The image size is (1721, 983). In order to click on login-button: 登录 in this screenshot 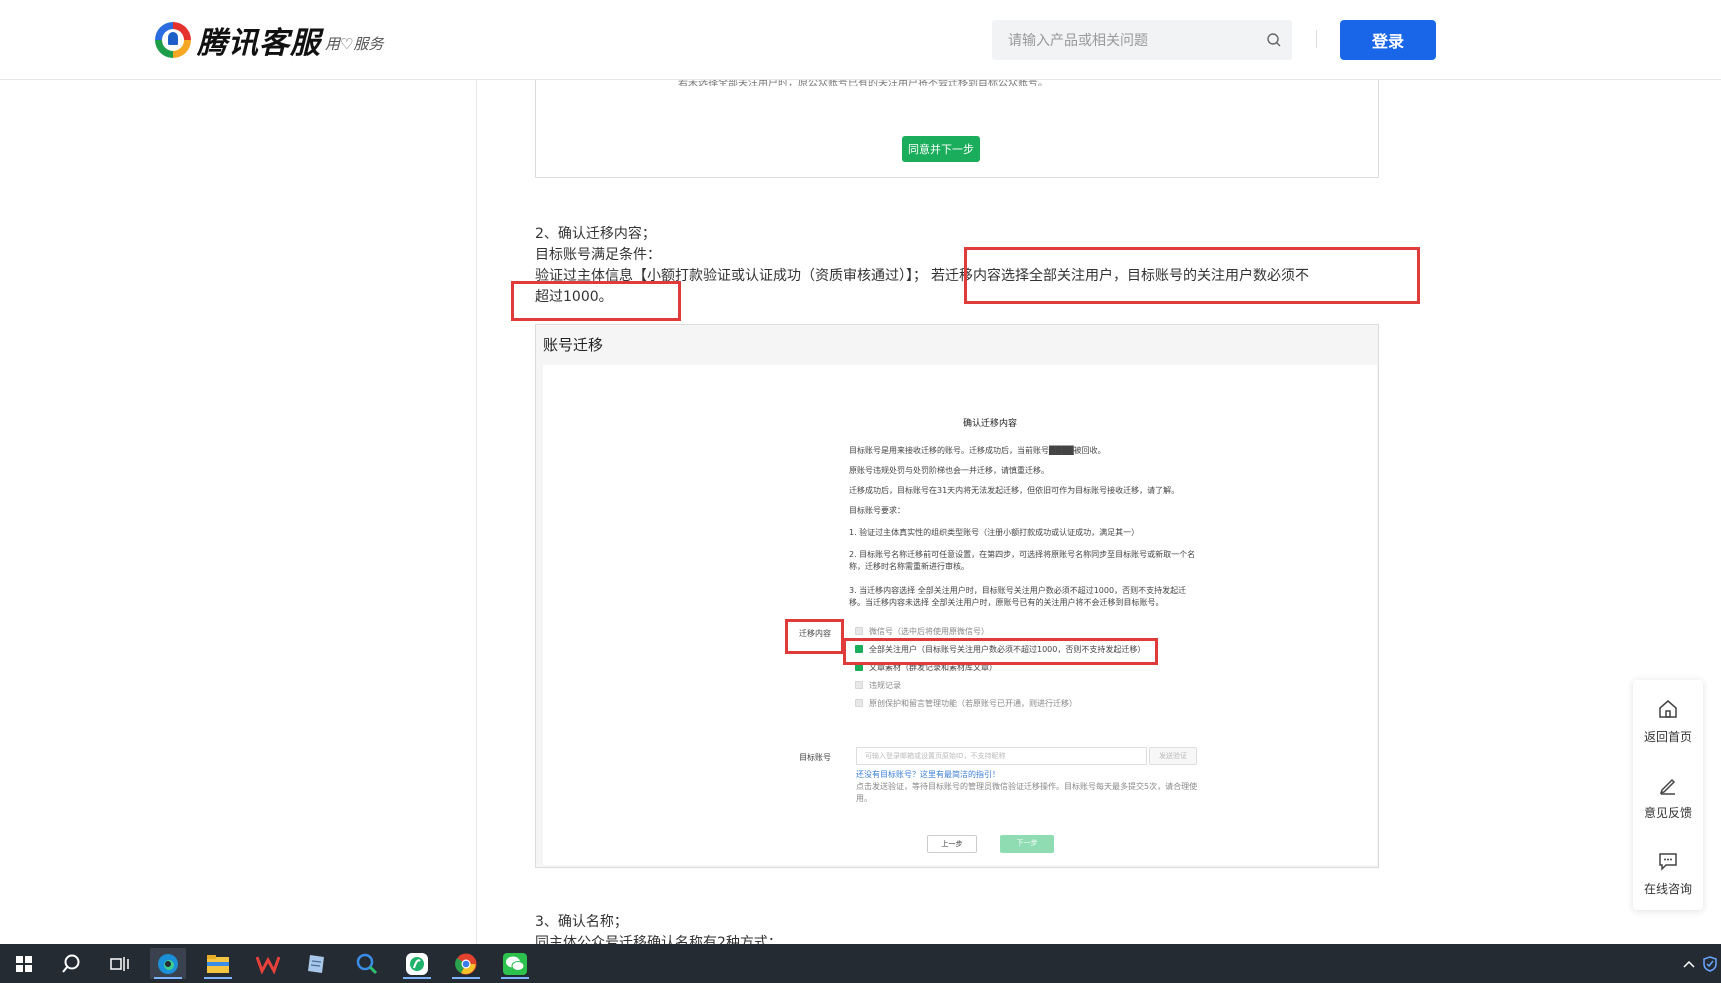, I will do `click(1388, 40)`.